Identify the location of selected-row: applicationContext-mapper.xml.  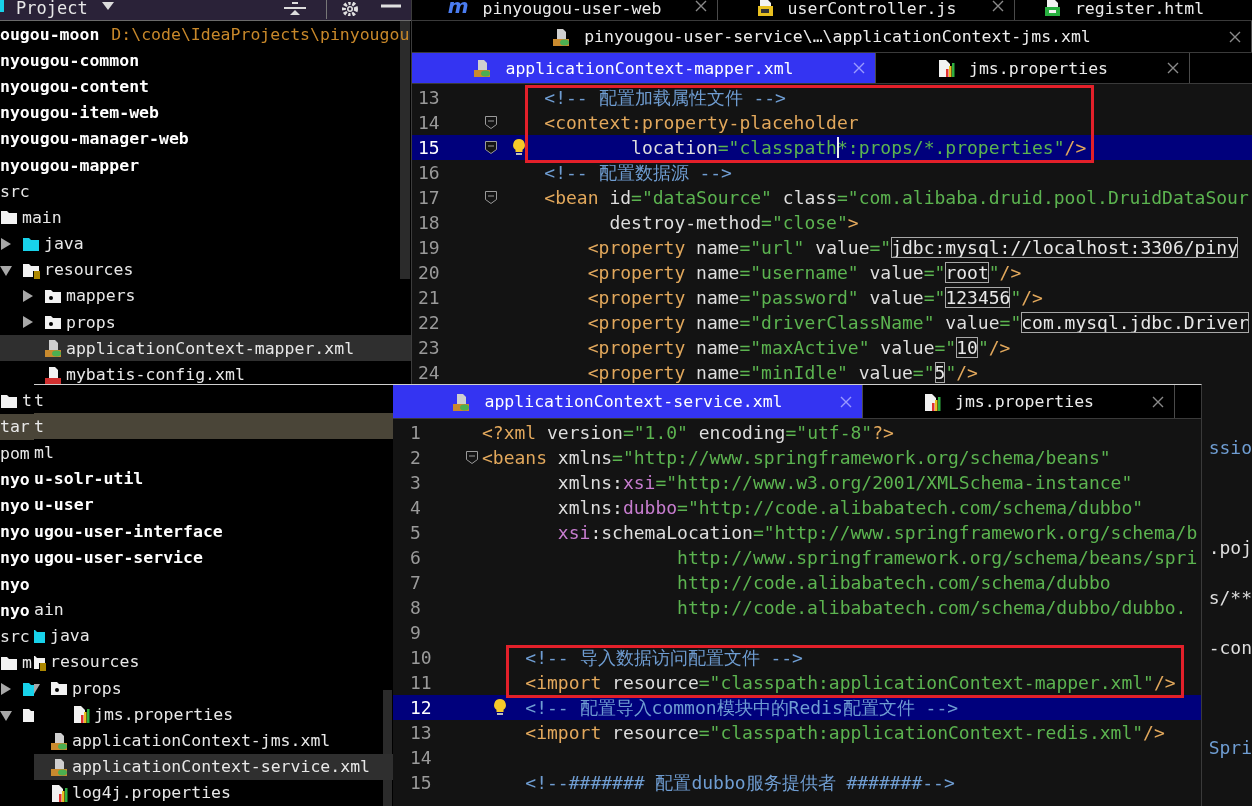
(205, 348).